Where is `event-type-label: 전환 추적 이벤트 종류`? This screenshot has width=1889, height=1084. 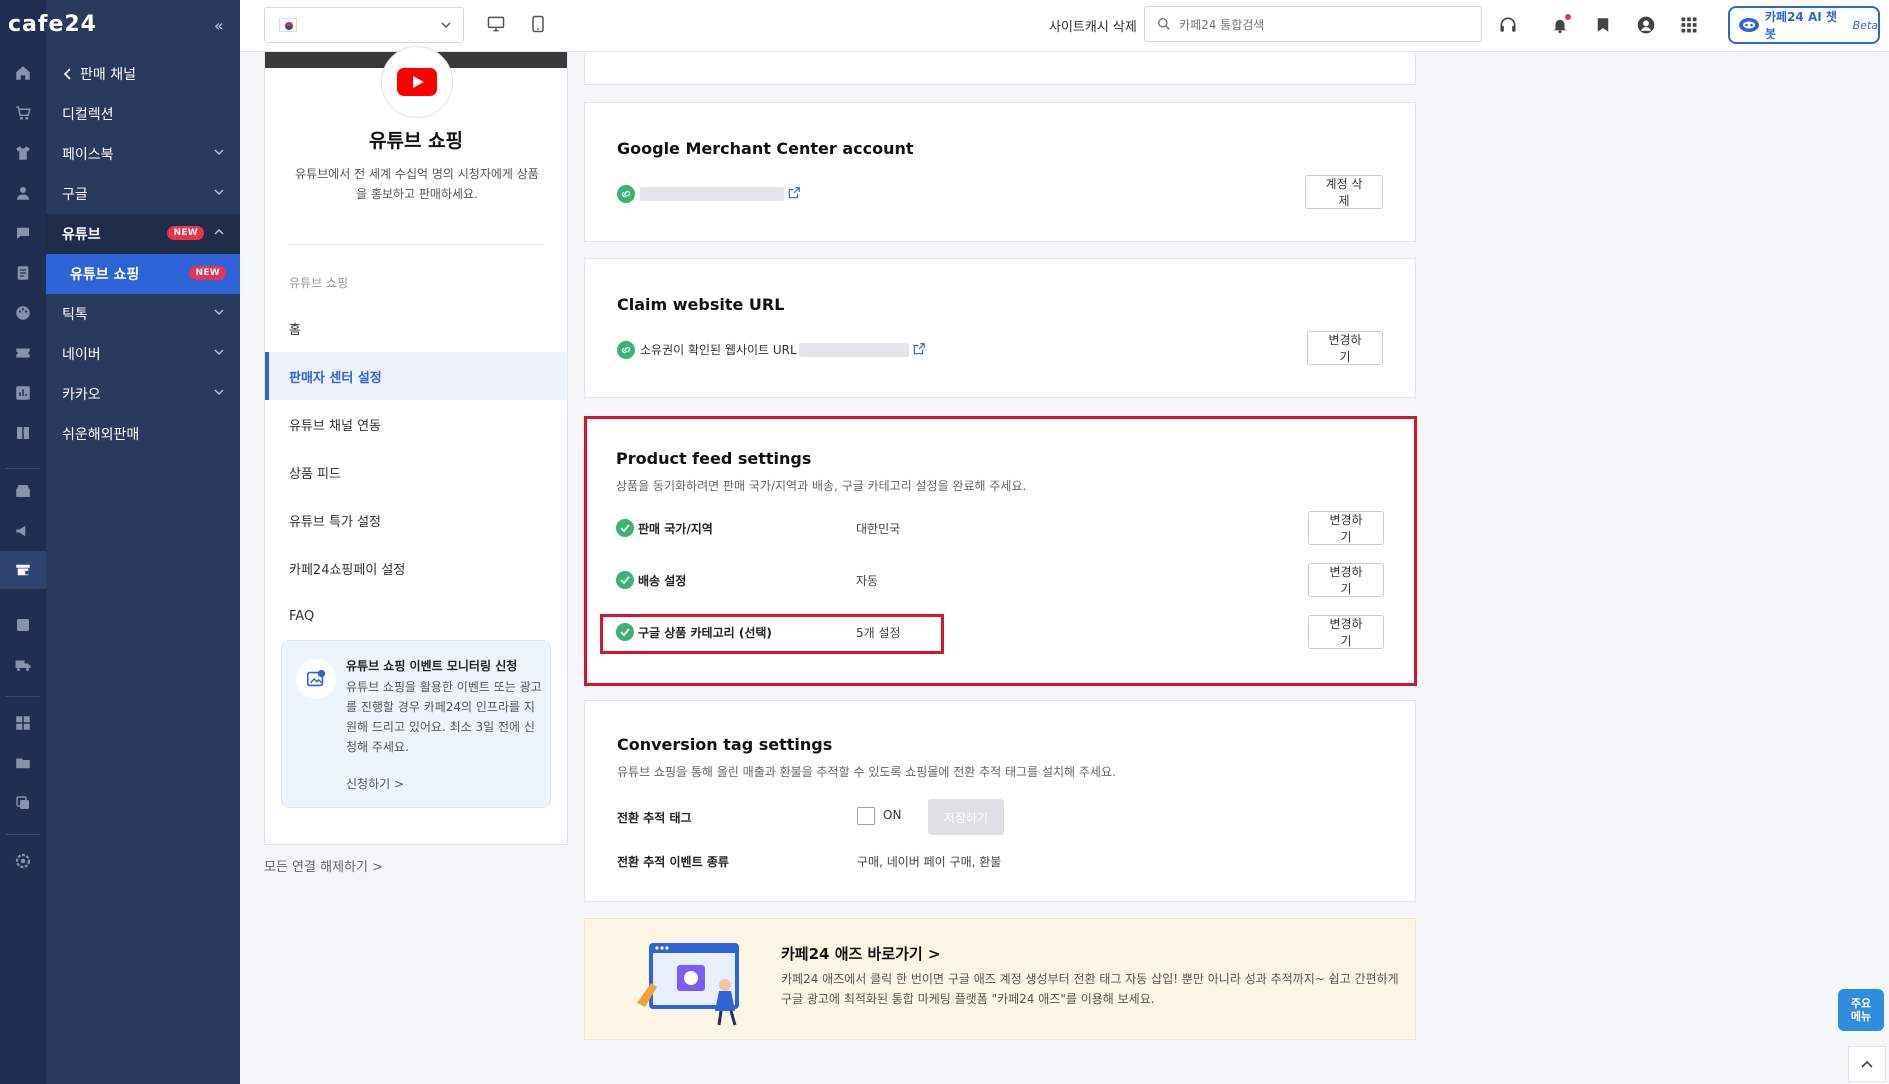 event-type-label: 전환 추적 이벤트 종류 is located at coordinates (673, 862).